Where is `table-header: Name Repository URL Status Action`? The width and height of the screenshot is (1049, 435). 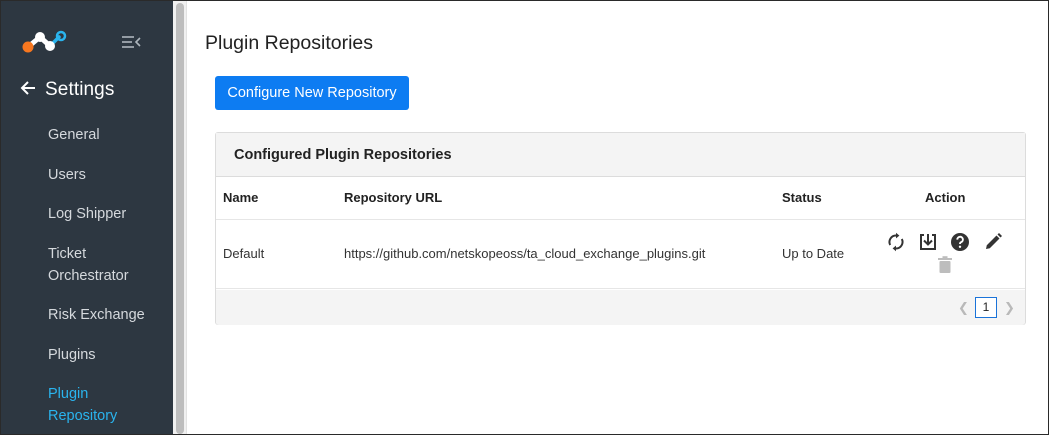 table-header: Name Repository URL Status Action is located at coordinates (620, 198).